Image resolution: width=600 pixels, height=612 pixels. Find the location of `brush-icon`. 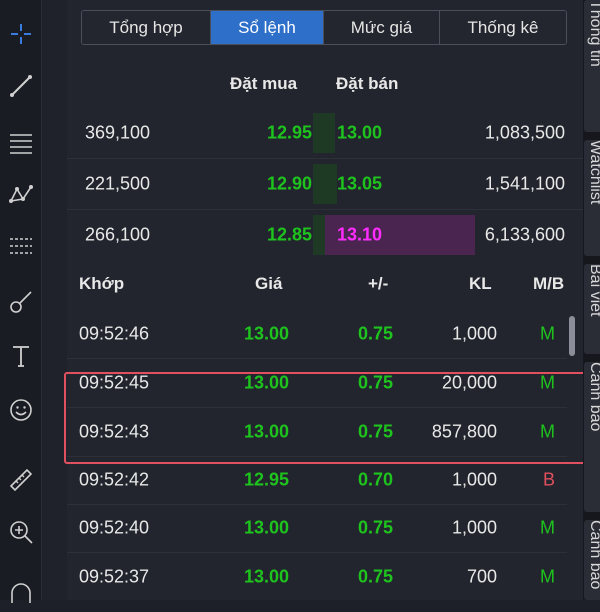

brush-icon is located at coordinates (21, 302).